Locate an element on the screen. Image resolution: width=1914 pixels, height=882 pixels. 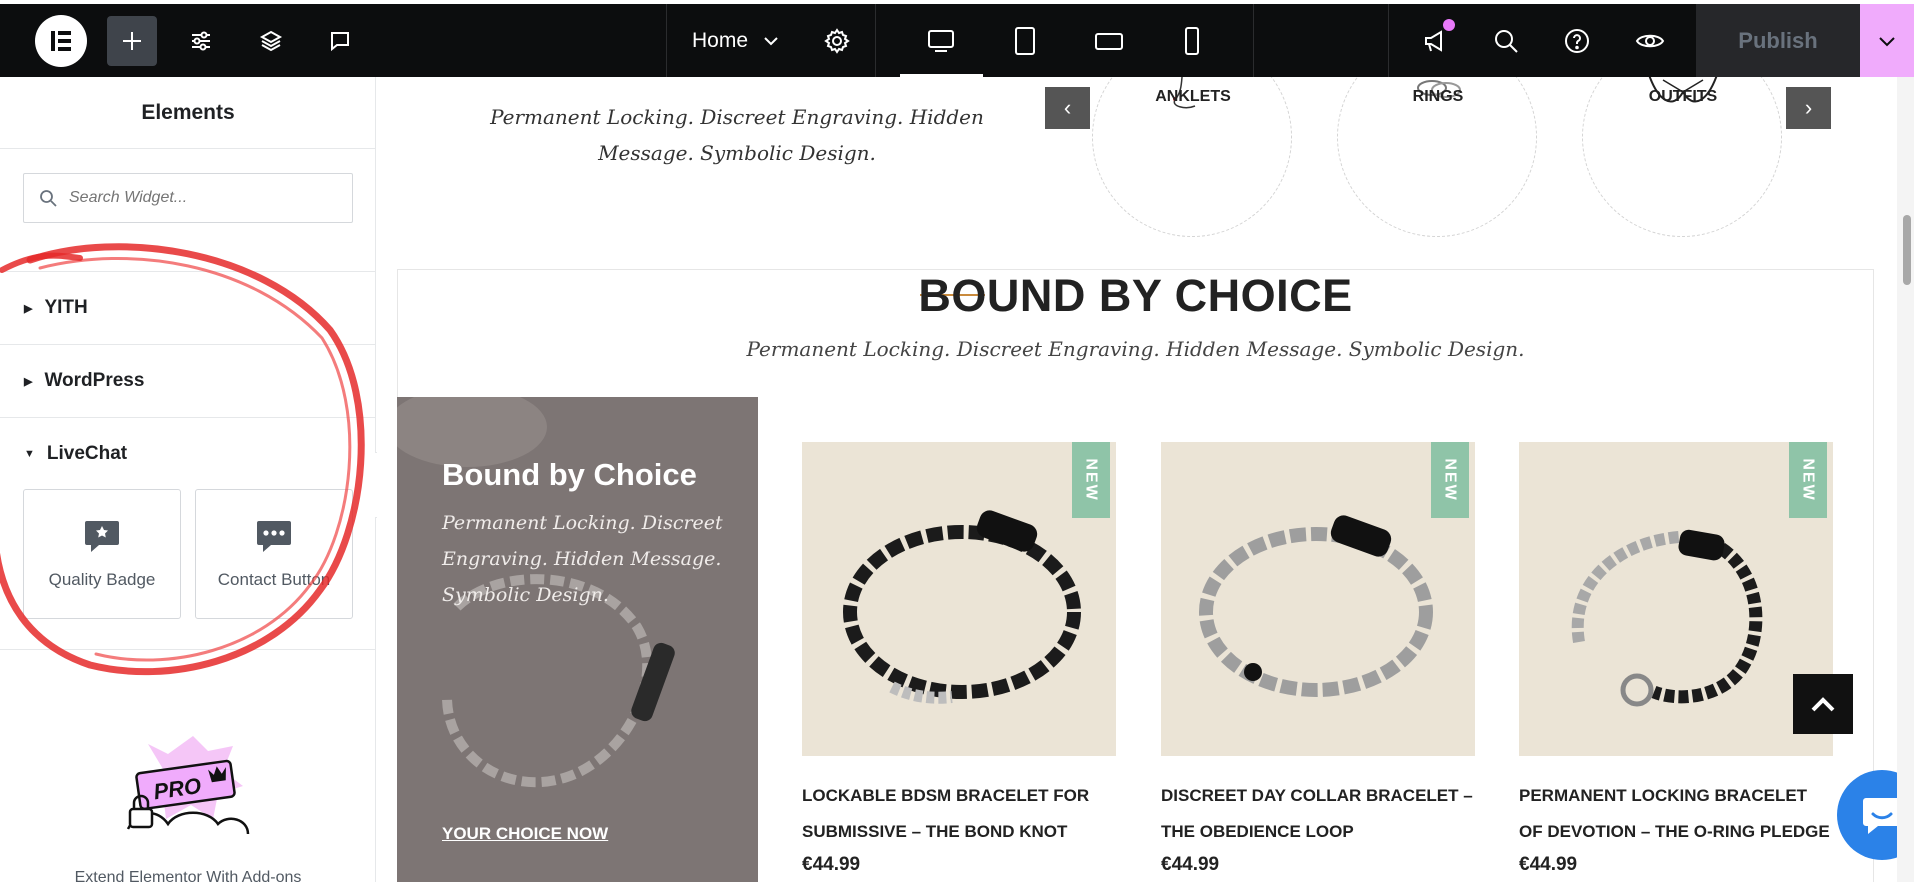
category-livechat: ▼ LiveChat is located at coordinates (187, 453).